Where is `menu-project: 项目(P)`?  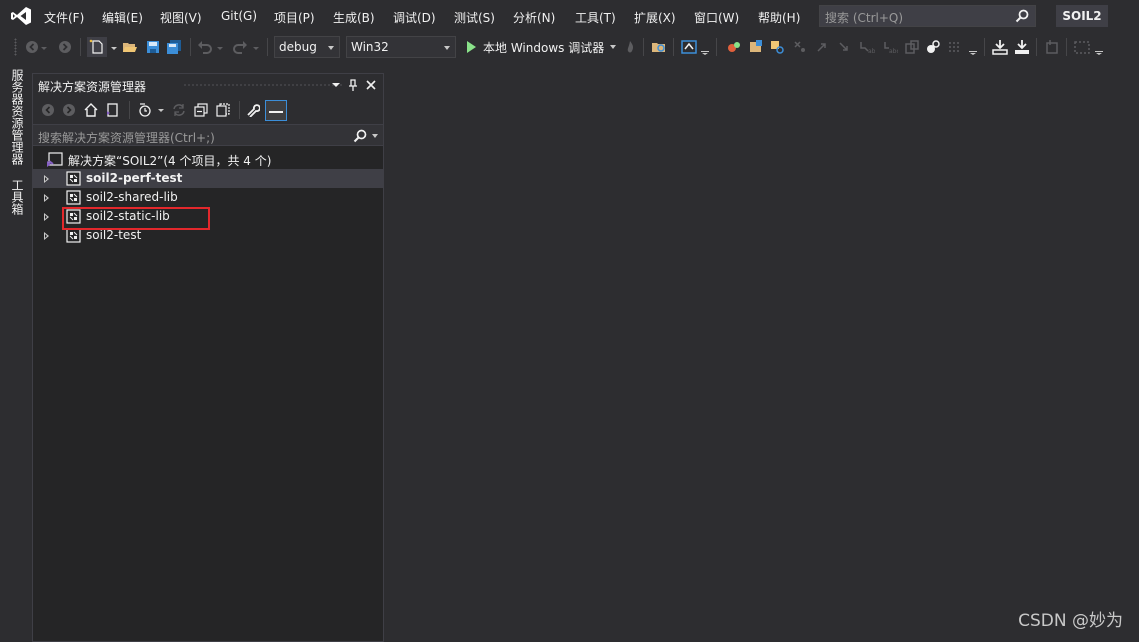
menu-project: 项目(P) is located at coordinates (294, 17).